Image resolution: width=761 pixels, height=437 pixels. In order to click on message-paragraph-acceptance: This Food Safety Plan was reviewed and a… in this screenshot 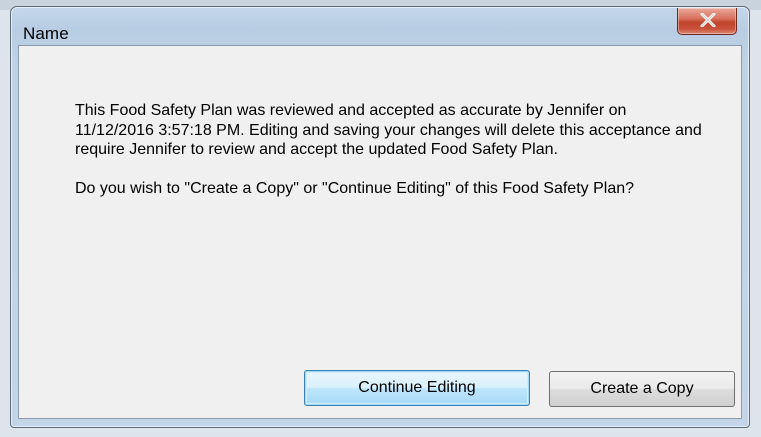, I will do `click(388, 130)`.